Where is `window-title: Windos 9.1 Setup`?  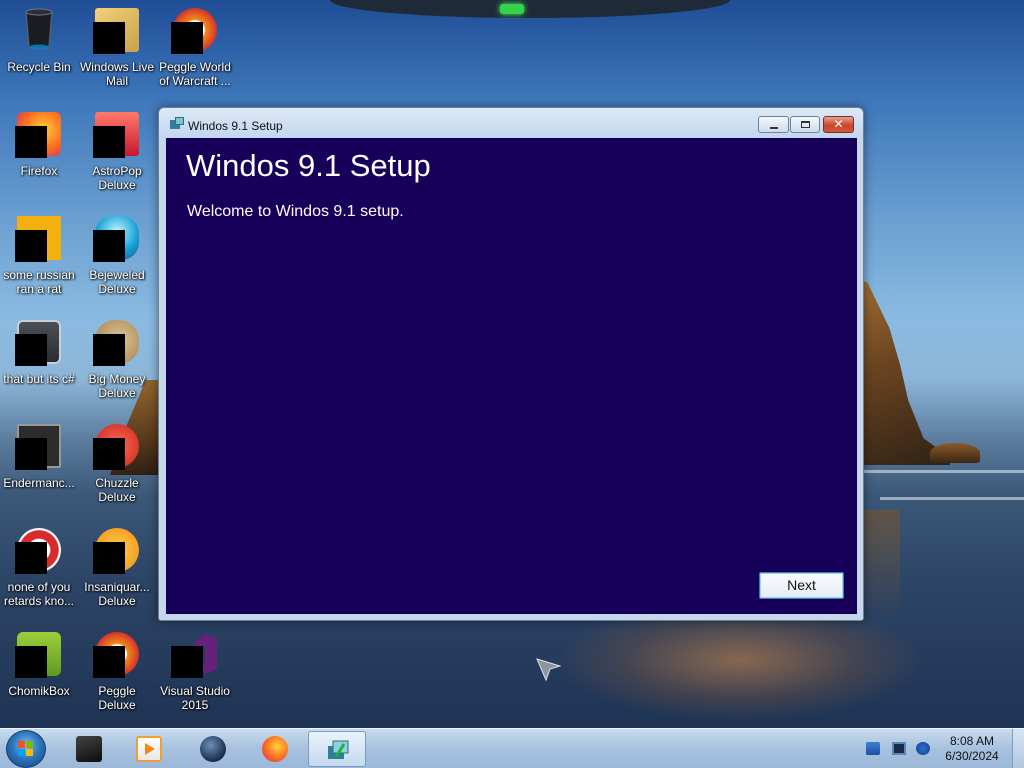
window-title: Windos 9.1 Setup is located at coordinates (235, 126).